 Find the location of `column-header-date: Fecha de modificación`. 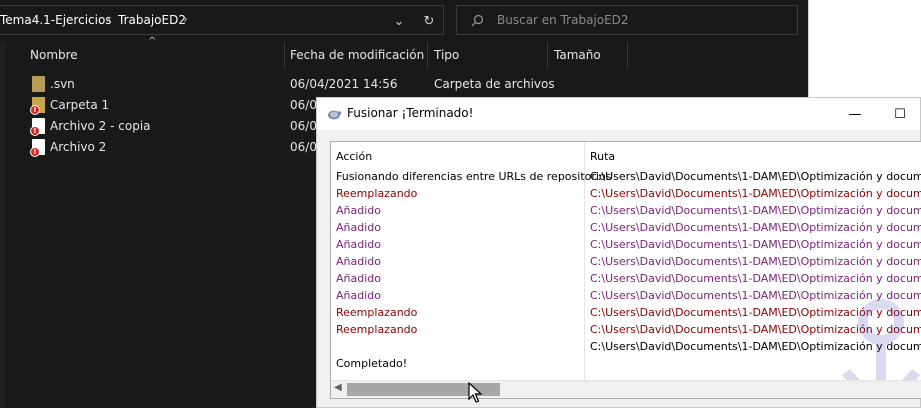

column-header-date: Fecha de modificación is located at coordinates (357, 61).